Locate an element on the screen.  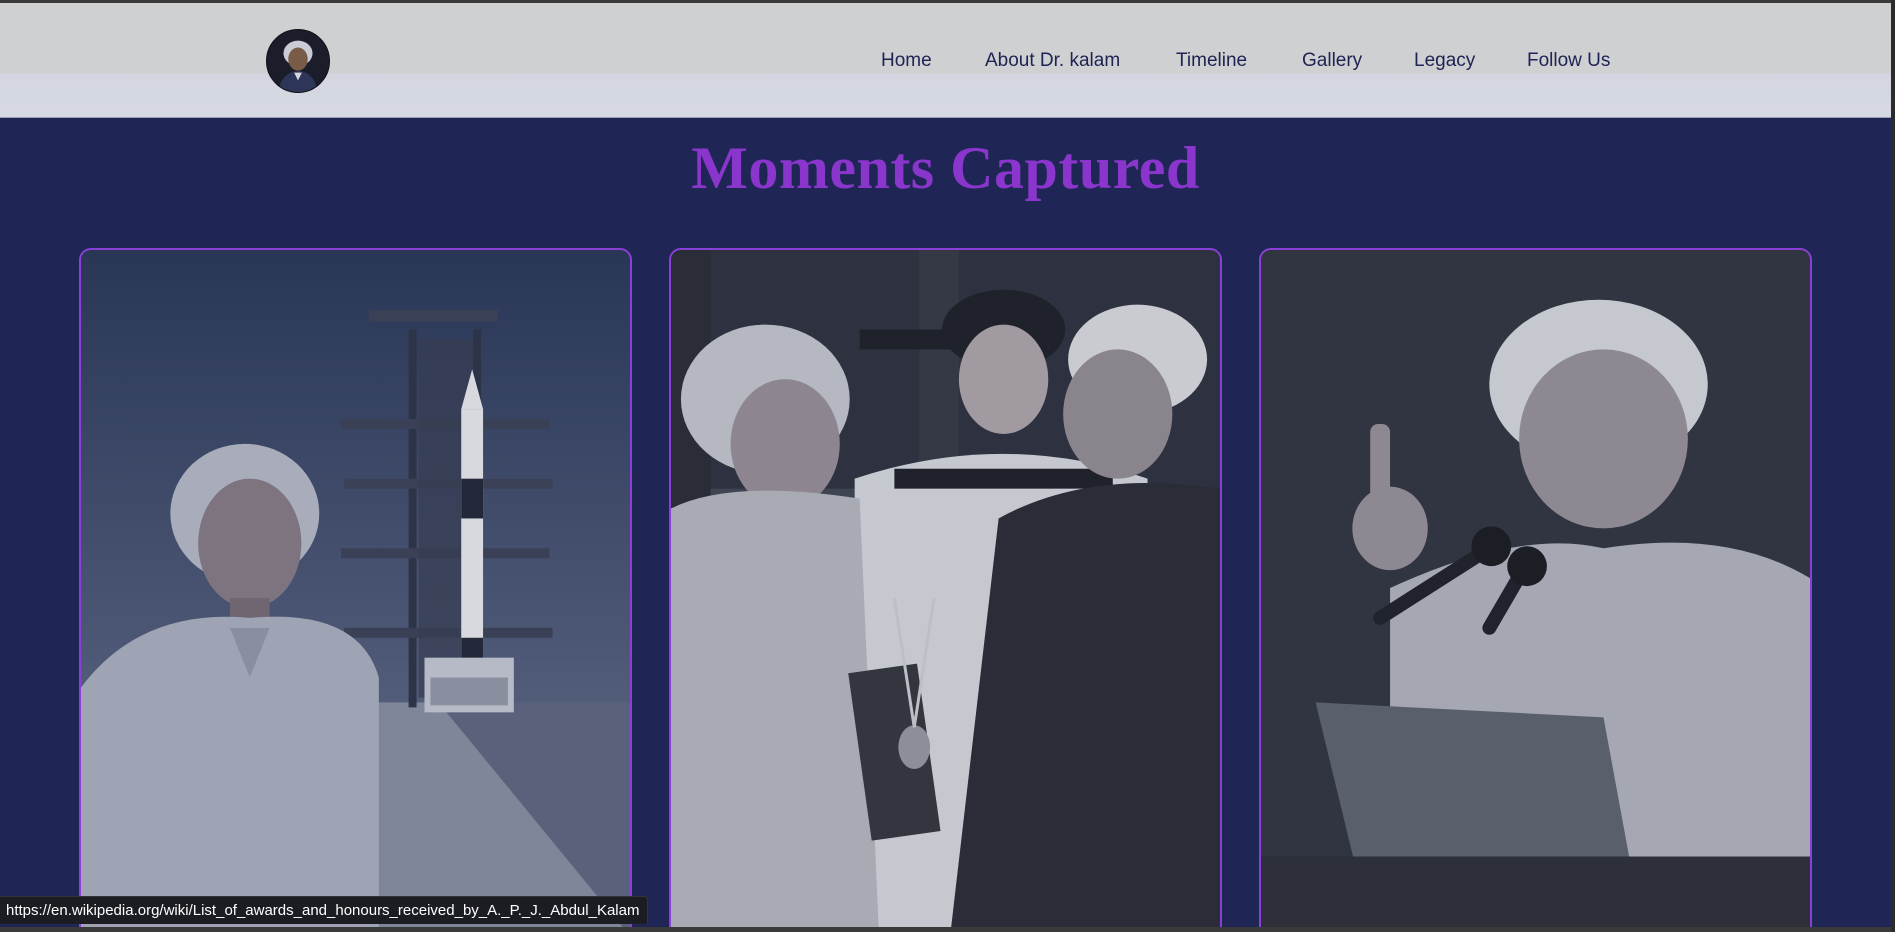
window-edge is located at coordinates (1893, 466).